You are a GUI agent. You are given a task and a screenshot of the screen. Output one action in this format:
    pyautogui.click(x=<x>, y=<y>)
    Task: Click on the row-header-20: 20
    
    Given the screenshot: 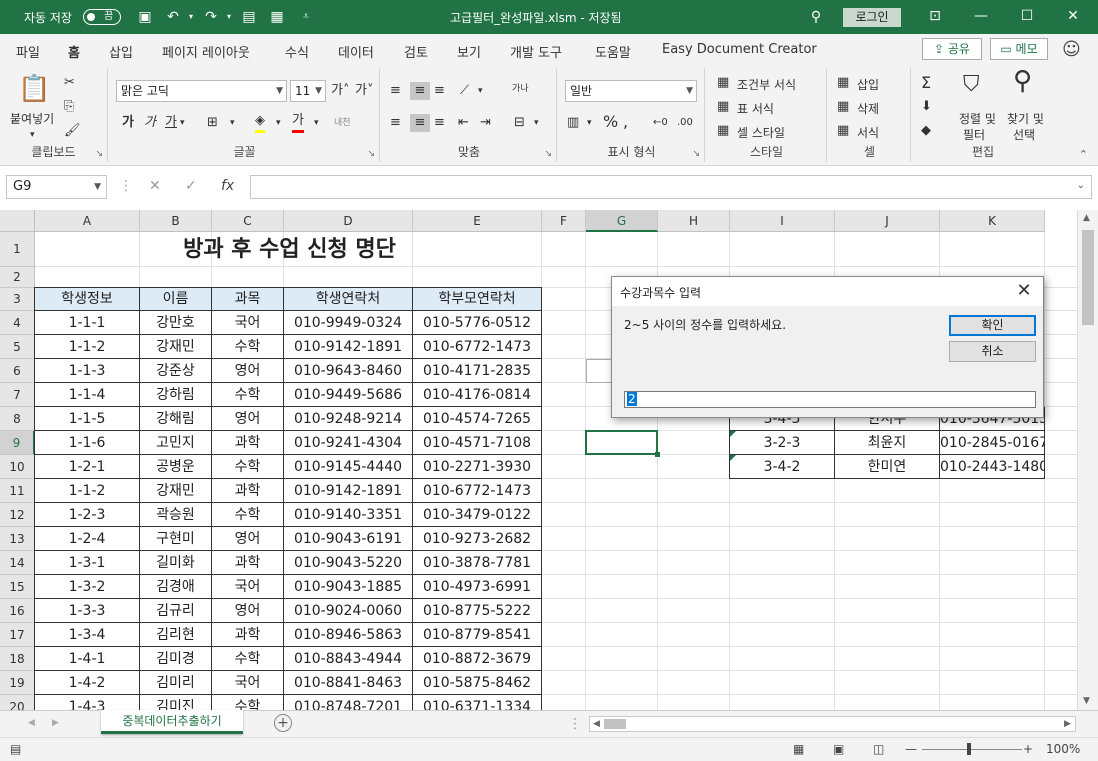 What is the action you would take?
    pyautogui.click(x=17, y=702)
    